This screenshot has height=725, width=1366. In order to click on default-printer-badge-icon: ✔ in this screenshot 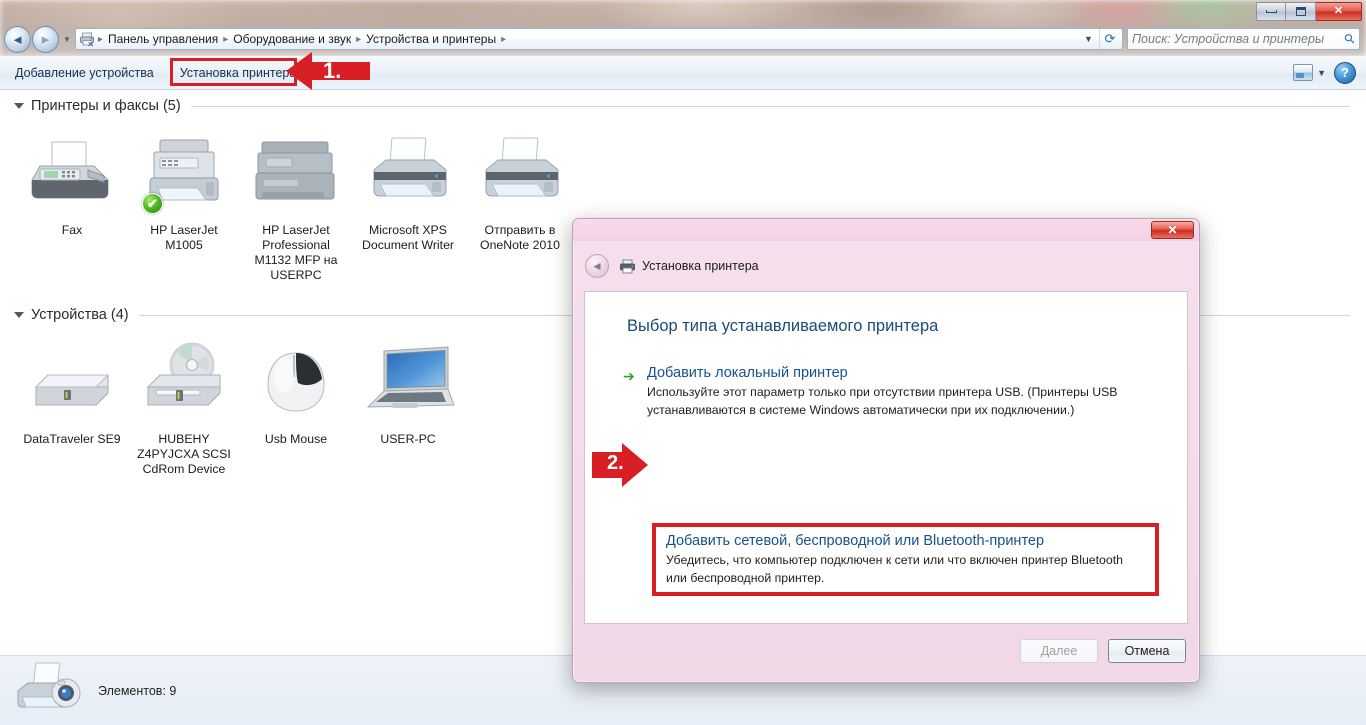, I will do `click(152, 203)`.